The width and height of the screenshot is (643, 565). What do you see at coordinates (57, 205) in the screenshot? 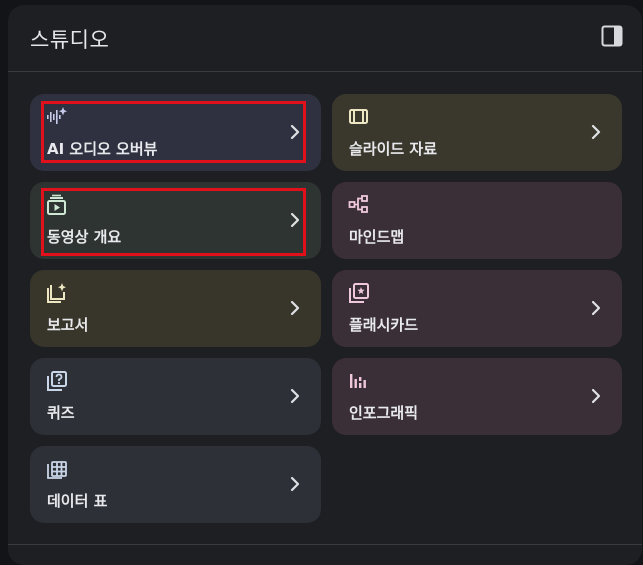
I see `video-overview-icon` at bounding box center [57, 205].